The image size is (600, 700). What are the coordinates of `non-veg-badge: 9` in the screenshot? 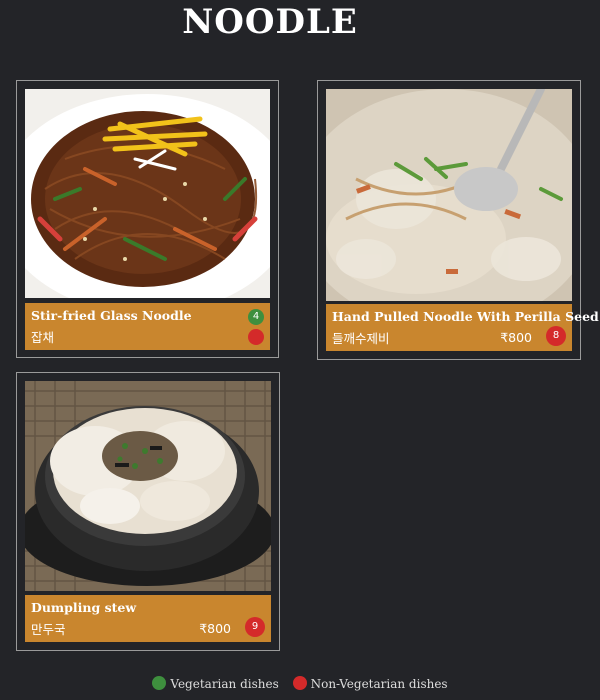 It's located at (255, 627).